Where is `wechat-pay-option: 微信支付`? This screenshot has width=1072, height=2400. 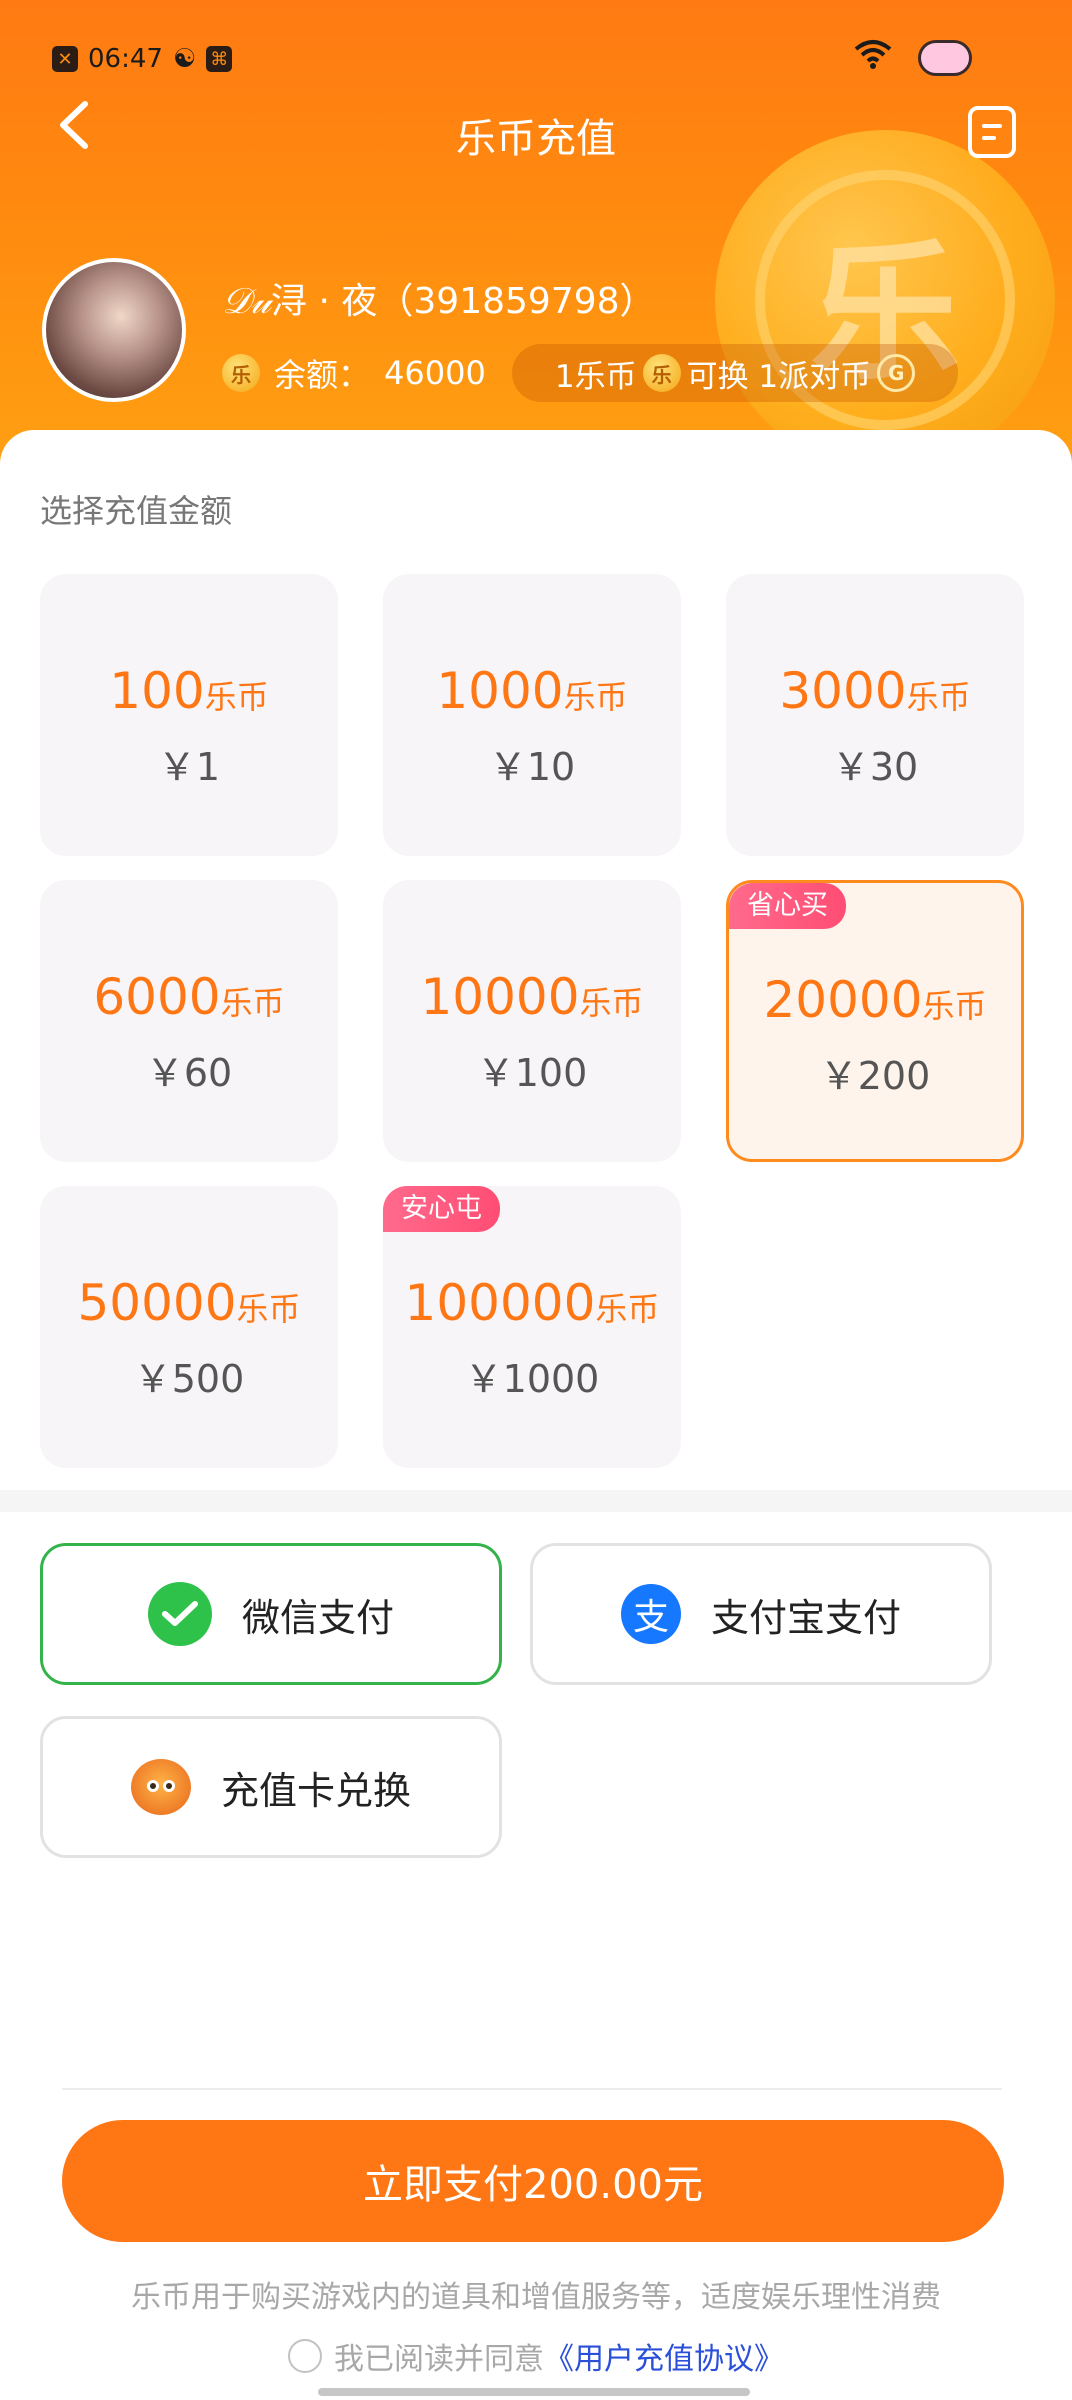 wechat-pay-option: 微信支付 is located at coordinates (271, 1614).